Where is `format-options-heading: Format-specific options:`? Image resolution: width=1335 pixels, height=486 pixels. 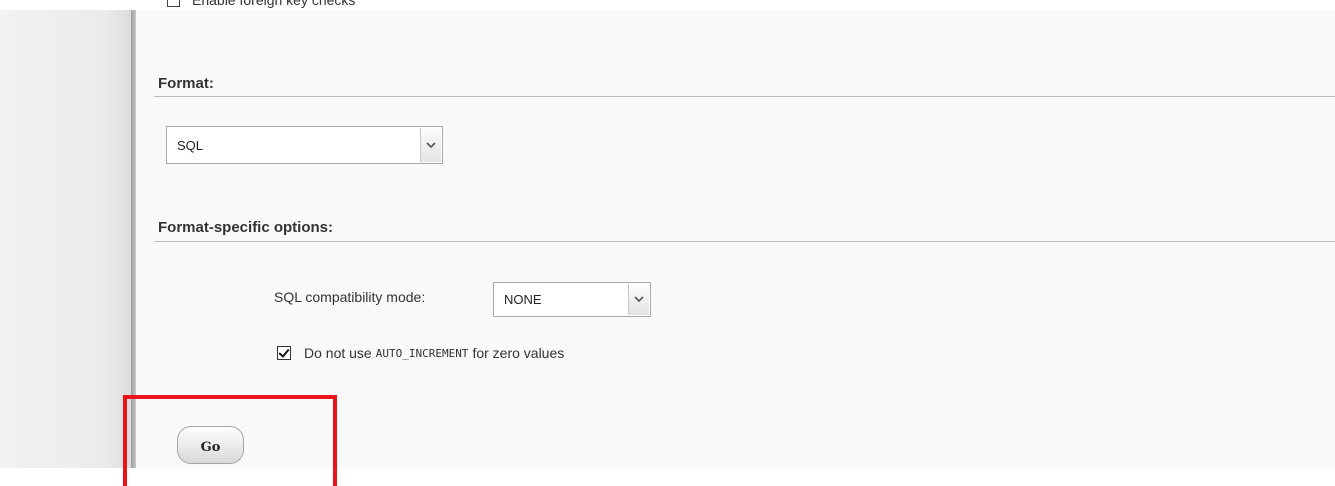 format-options-heading: Format-specific options: is located at coordinates (246, 227).